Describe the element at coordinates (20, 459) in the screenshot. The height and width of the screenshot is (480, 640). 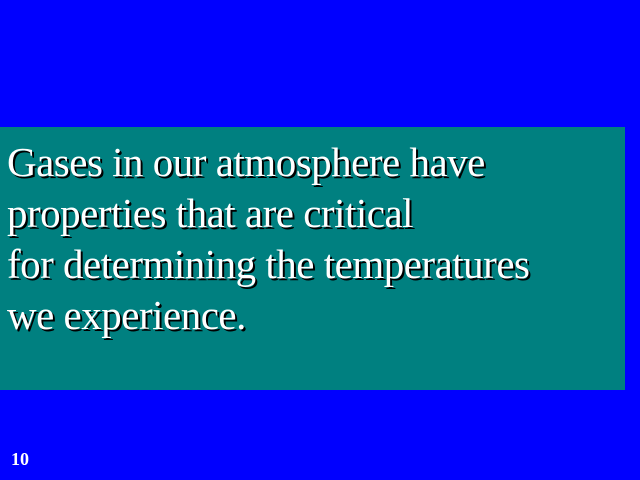
I see `slide-number: 10` at that location.